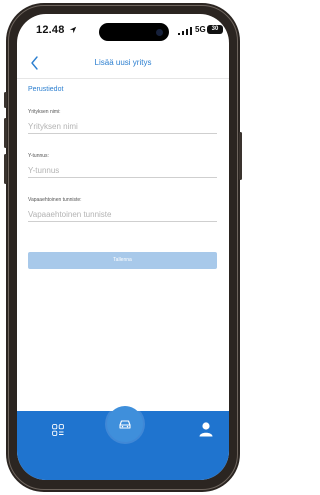  Describe the element at coordinates (38, 156) in the screenshot. I see `business-id-label: Y-tunnus:` at that location.